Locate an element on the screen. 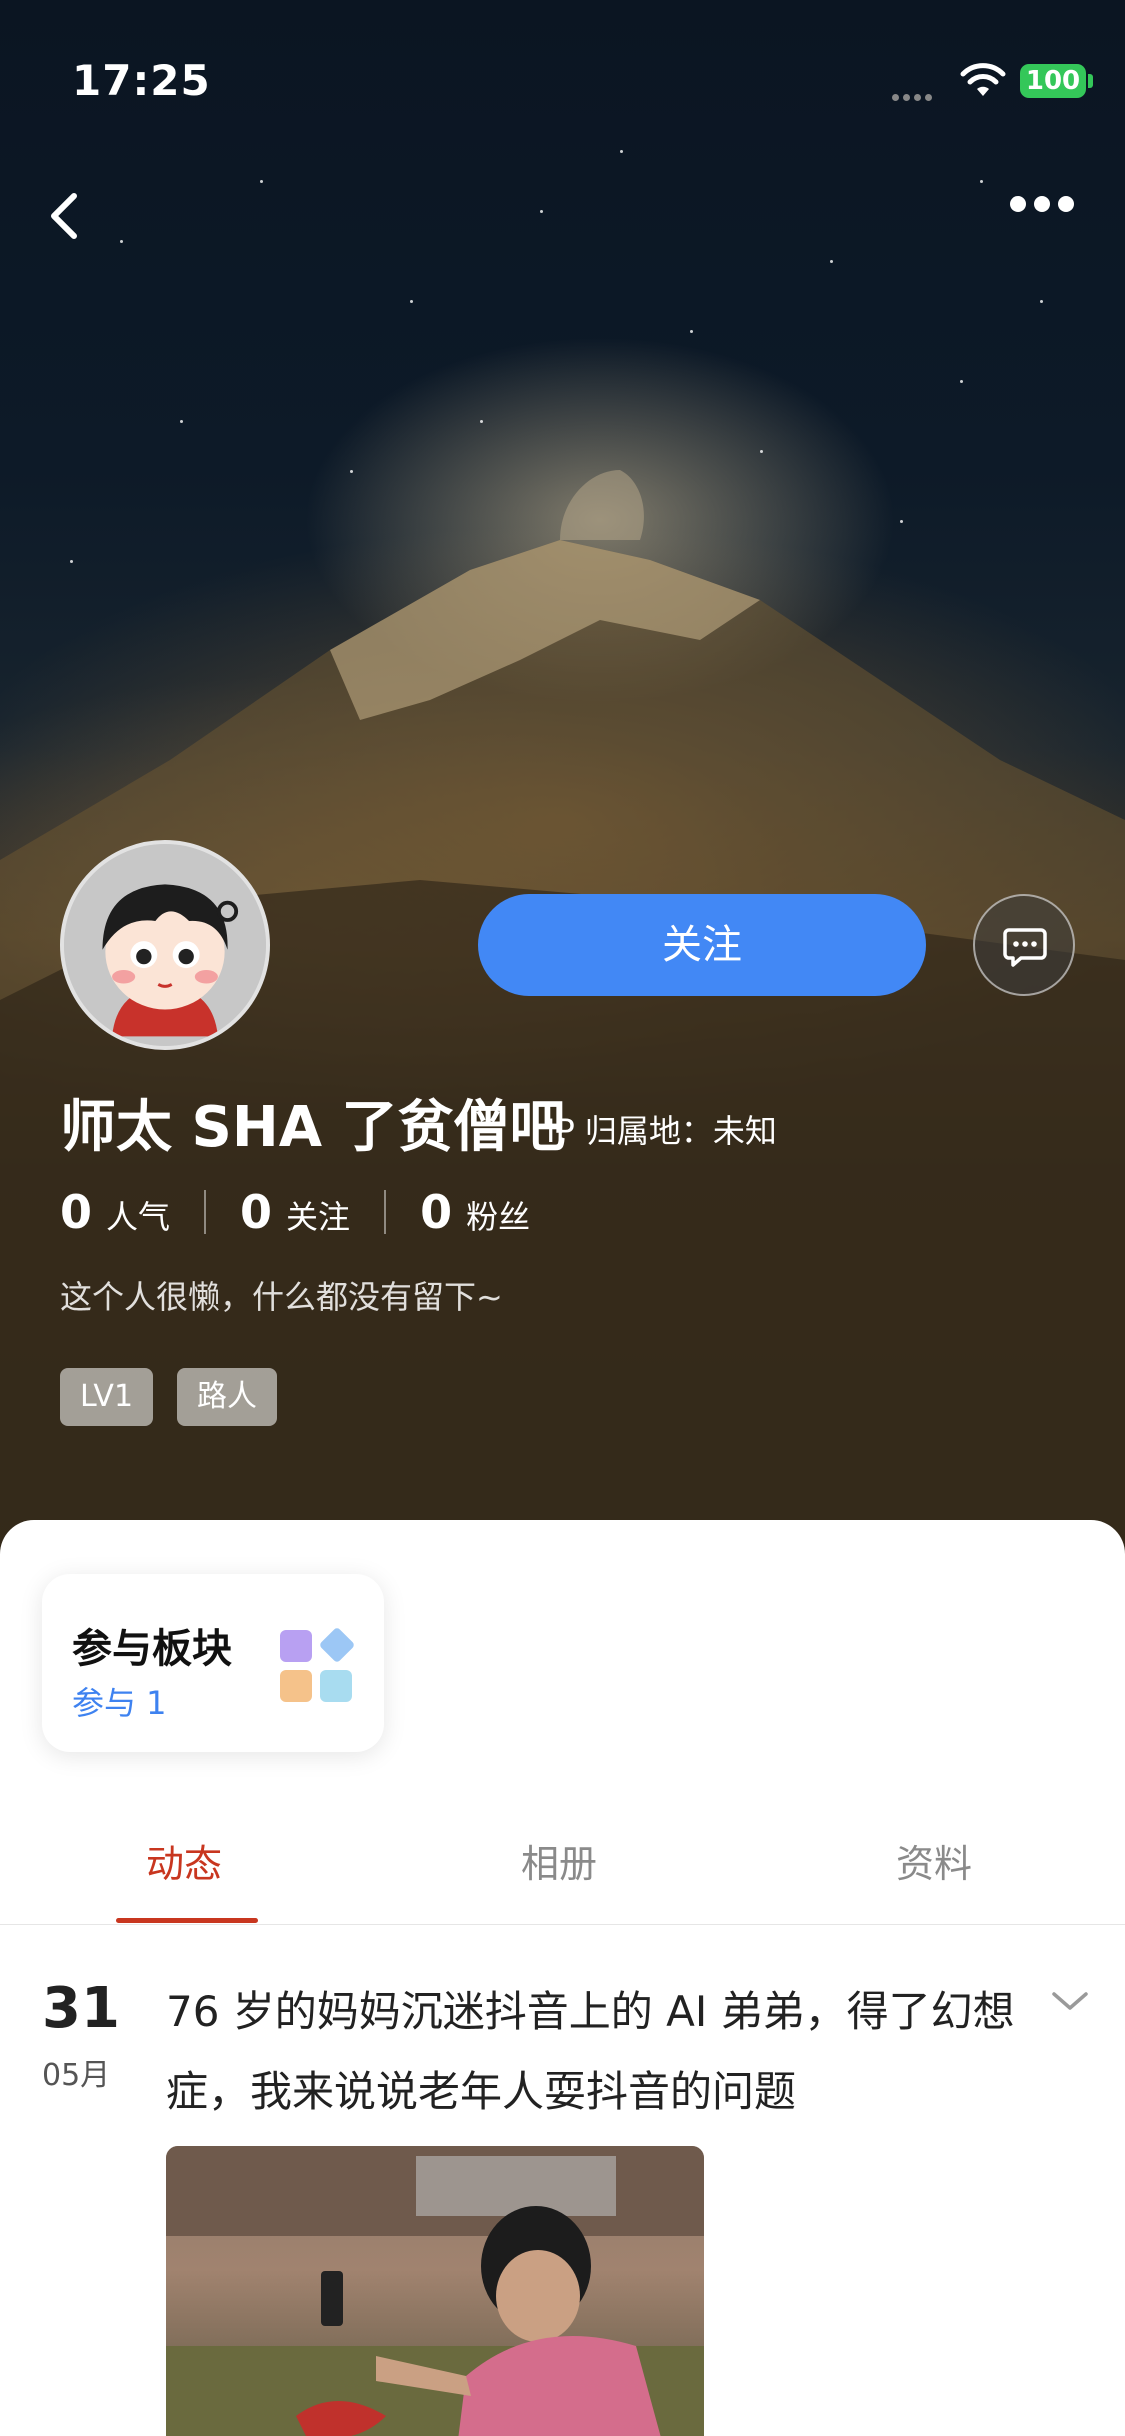  stat-fans: 0 粉丝 is located at coordinates (475, 1212).